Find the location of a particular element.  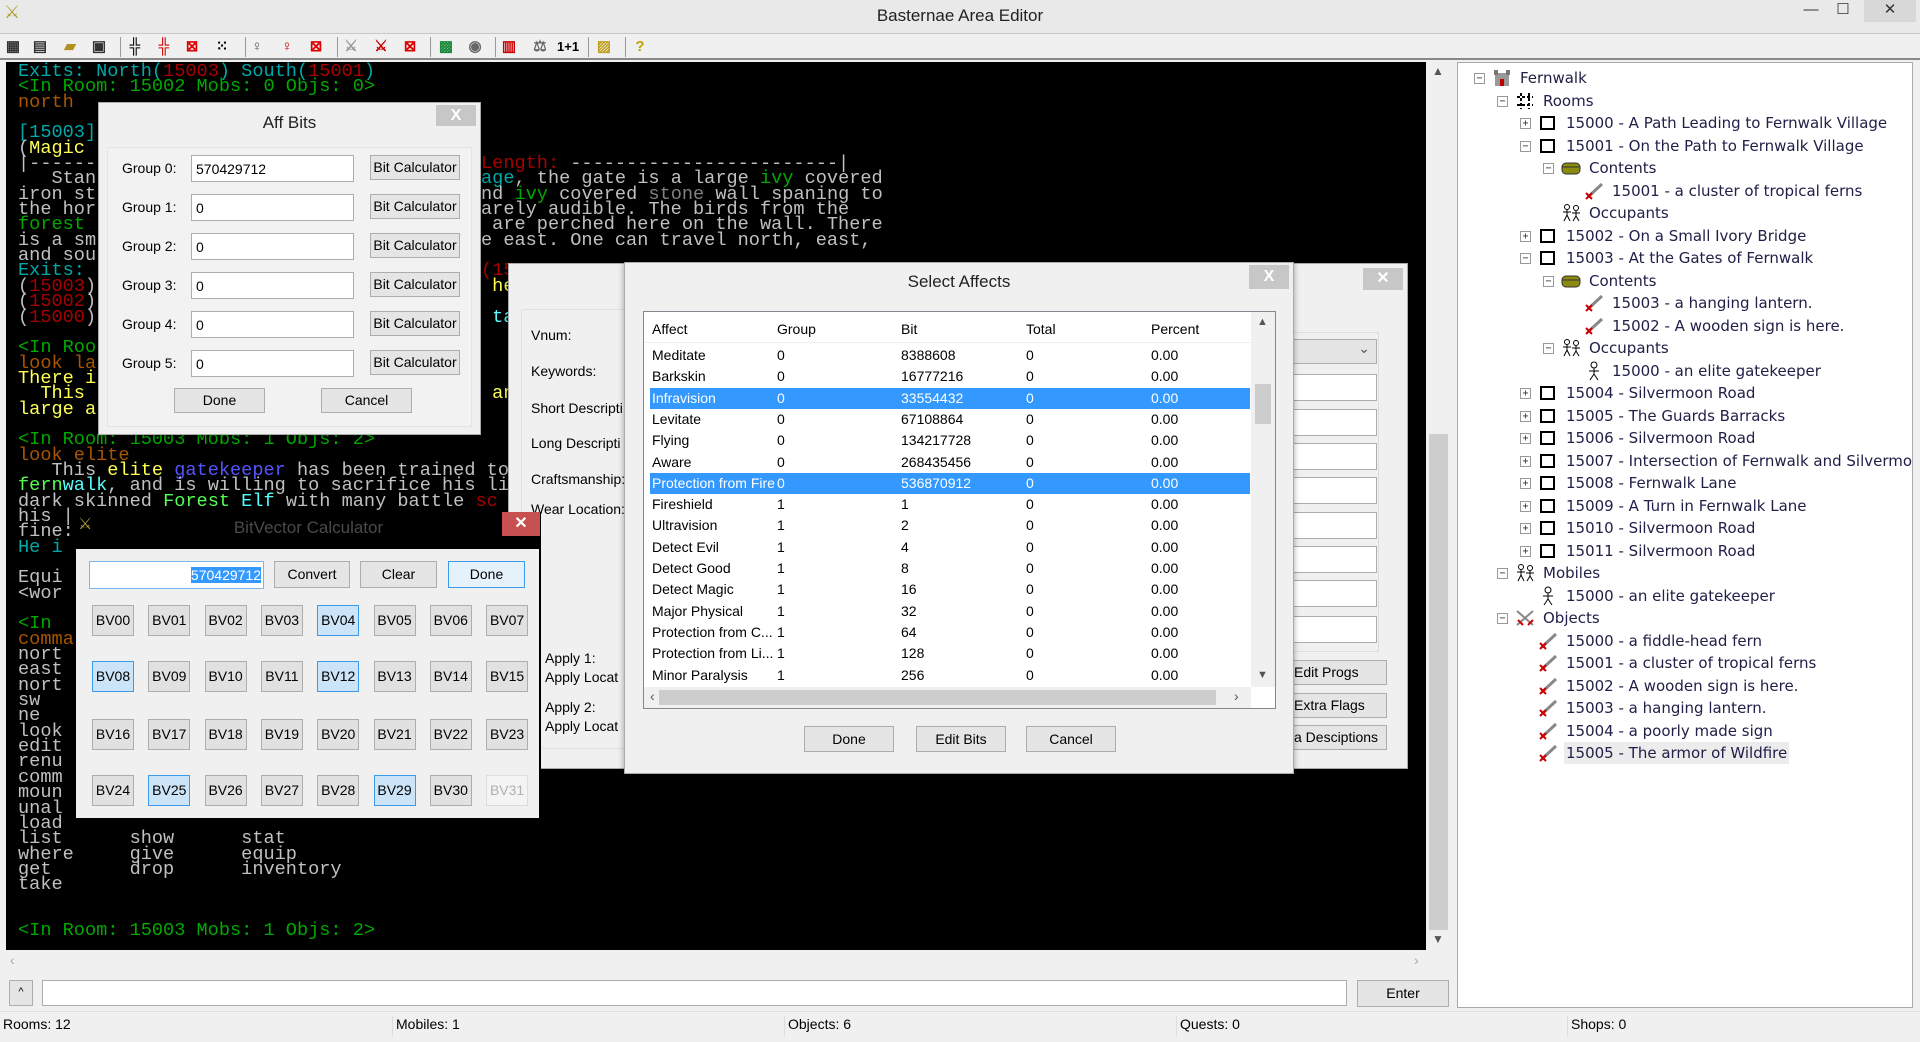

bit-button-bv00: BV00 is located at coordinates (113, 620).